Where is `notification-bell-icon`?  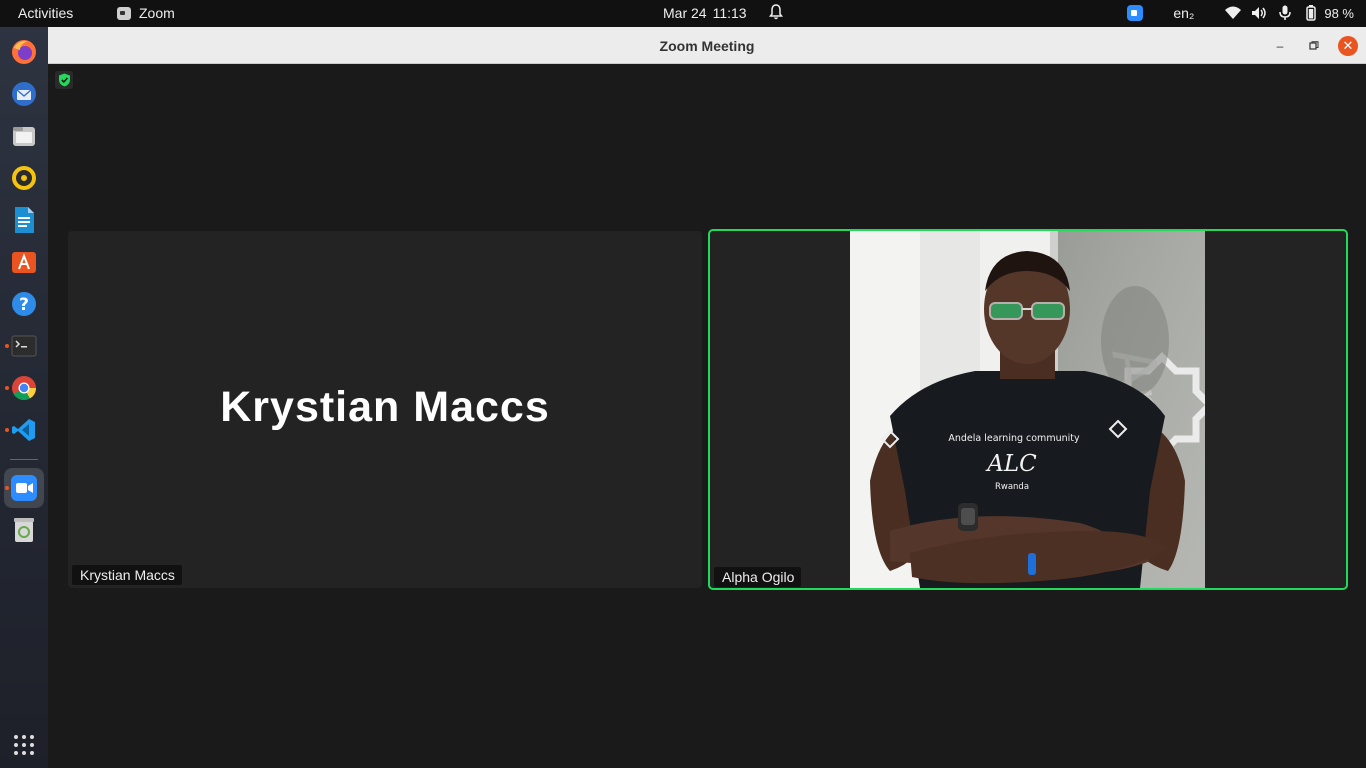
notification-bell-icon is located at coordinates (776, 12).